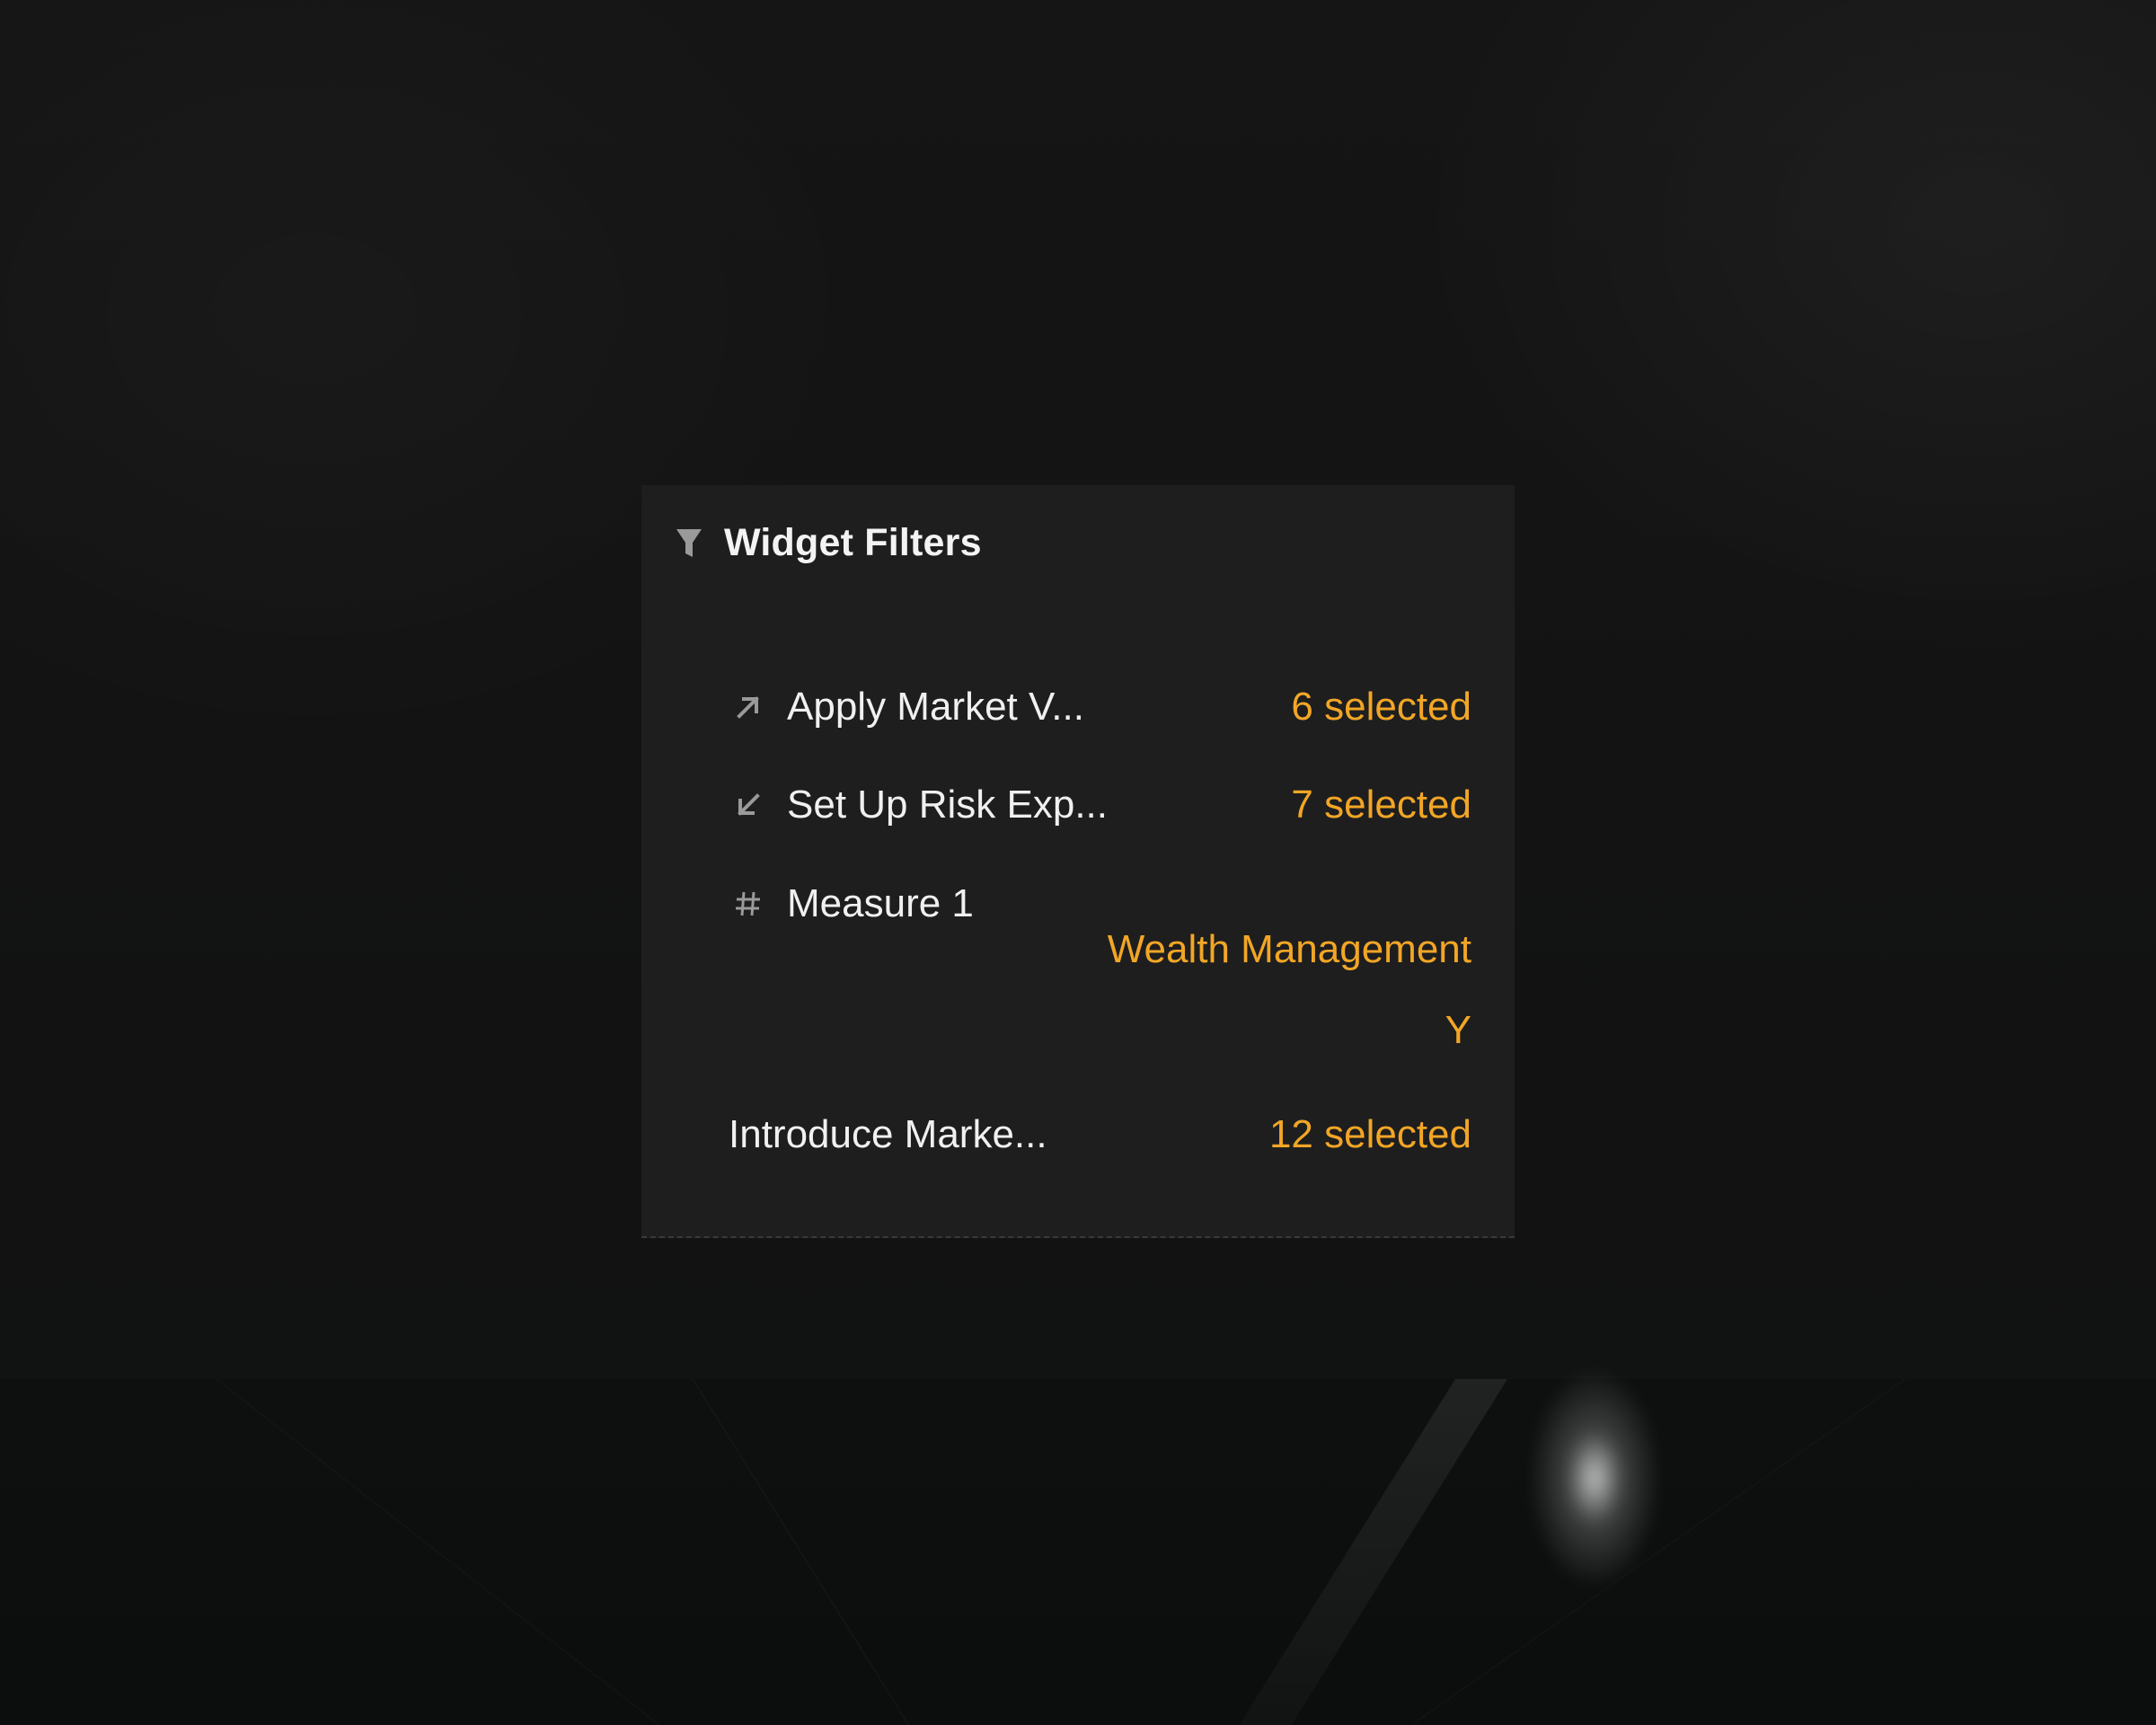 This screenshot has width=2156, height=1725. Describe the element at coordinates (748, 904) in the screenshot. I see `hash-icon` at that location.